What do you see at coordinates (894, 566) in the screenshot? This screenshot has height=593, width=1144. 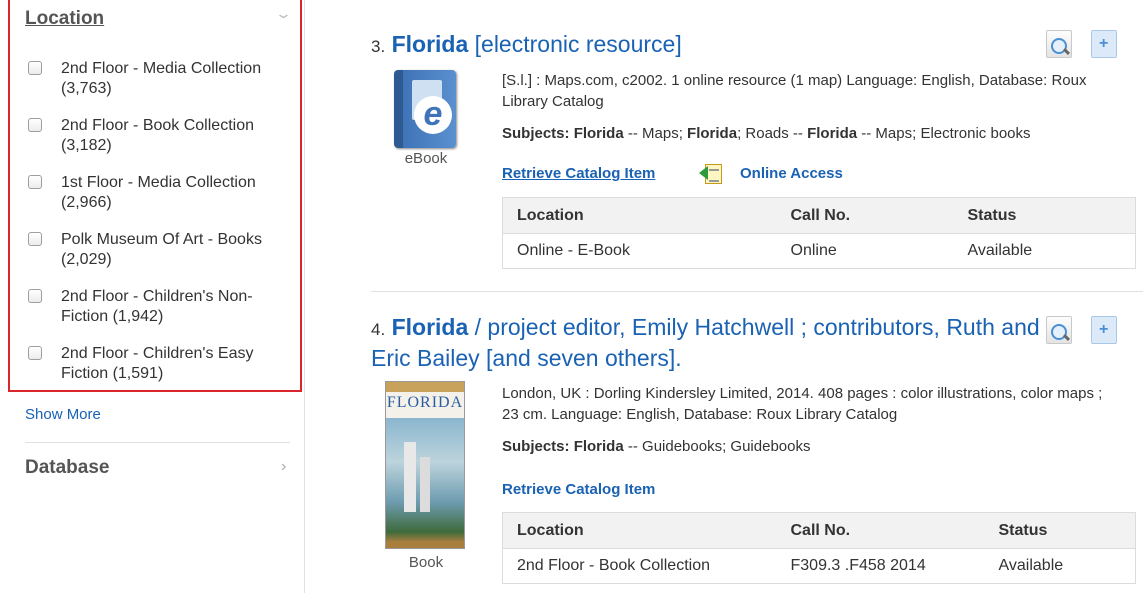 I see `cell-call-no: F309.3 .F458 2014` at bounding box center [894, 566].